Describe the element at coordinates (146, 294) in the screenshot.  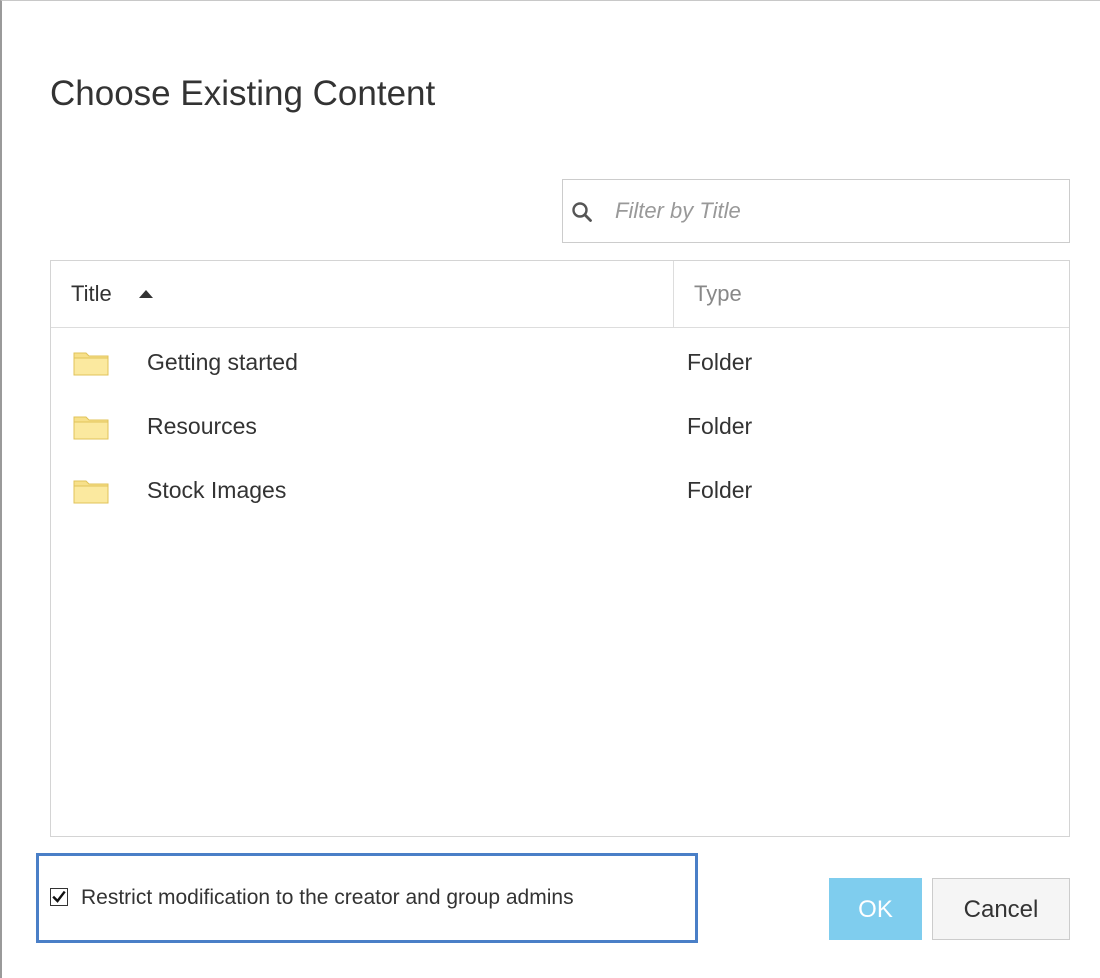
I see `sort-ascending-icon` at that location.